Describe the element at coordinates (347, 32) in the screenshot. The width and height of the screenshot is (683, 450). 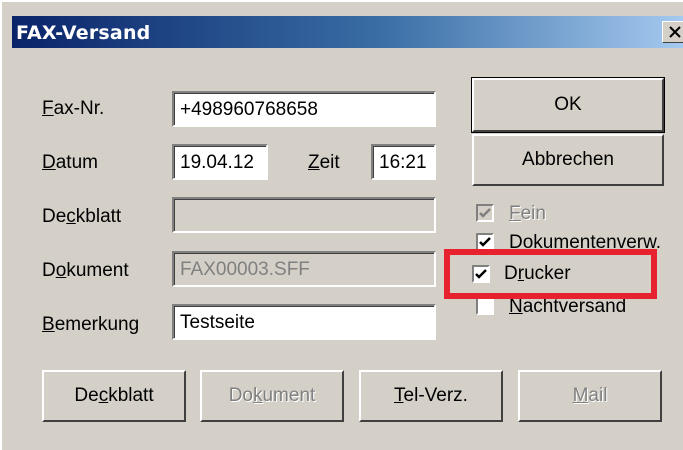
I see `title-bar: FAX-Versand` at that location.